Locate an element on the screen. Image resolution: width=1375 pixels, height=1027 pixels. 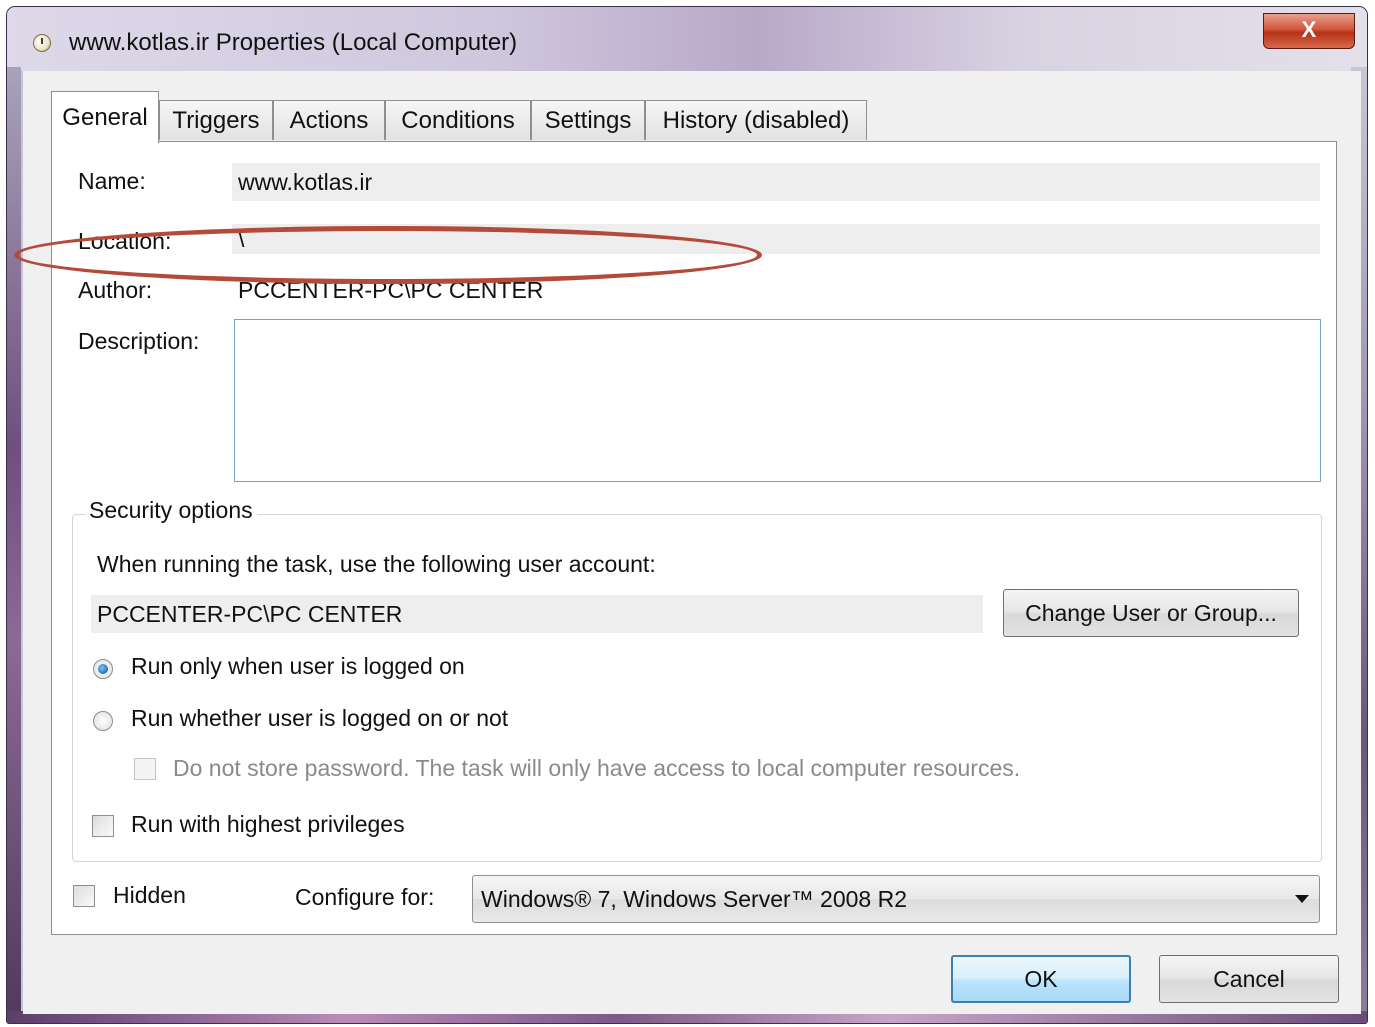
hidden-label: Hidden is located at coordinates (149, 895).